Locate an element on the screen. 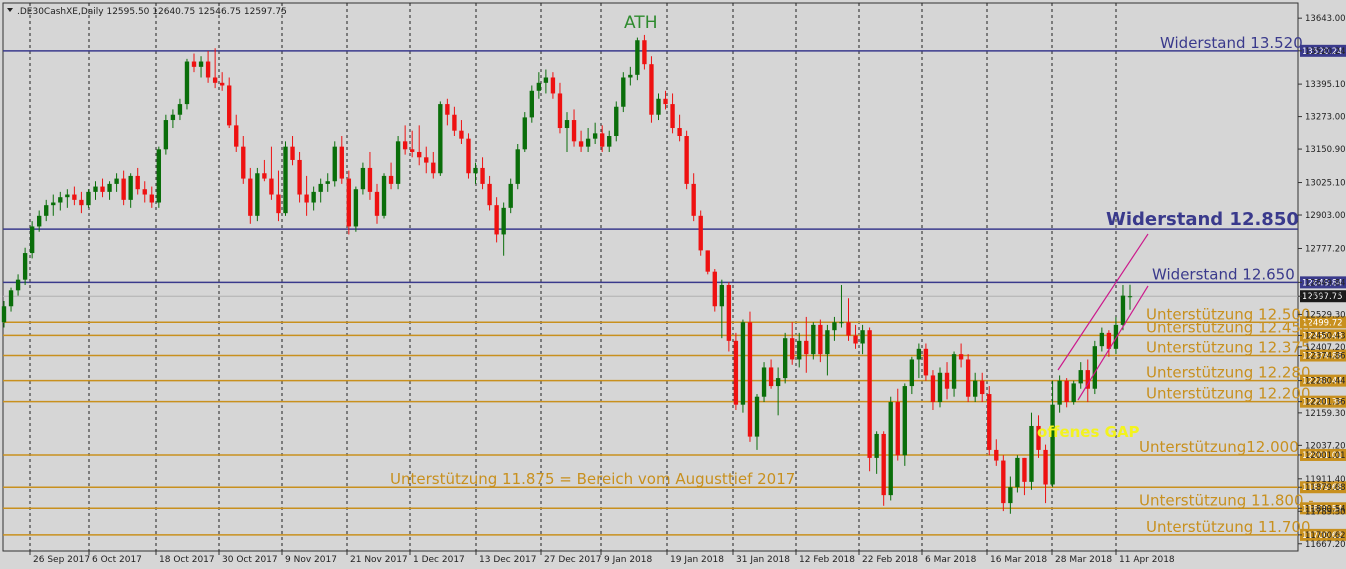 The image size is (1346, 569). y-tick-label: 12037.20 is located at coordinates (1325, 446).